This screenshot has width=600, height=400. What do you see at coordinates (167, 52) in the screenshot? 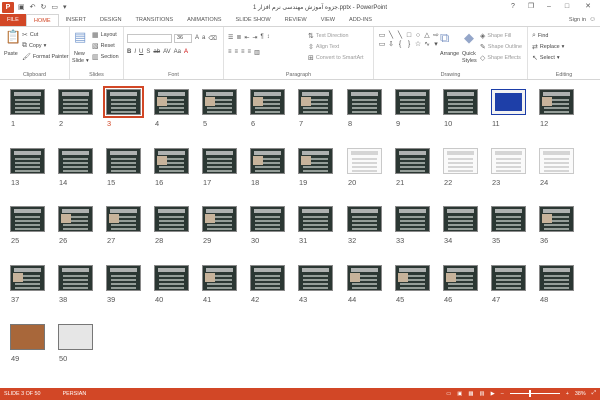
I see `char-spacing-icon: AV` at bounding box center [167, 52].